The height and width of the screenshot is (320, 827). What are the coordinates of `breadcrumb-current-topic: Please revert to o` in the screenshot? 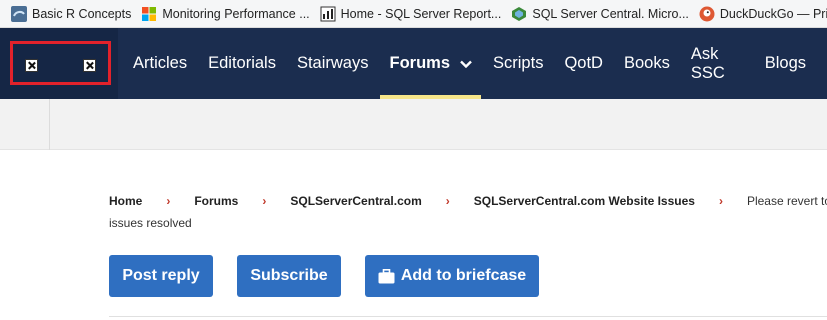 It's located at (786, 201).